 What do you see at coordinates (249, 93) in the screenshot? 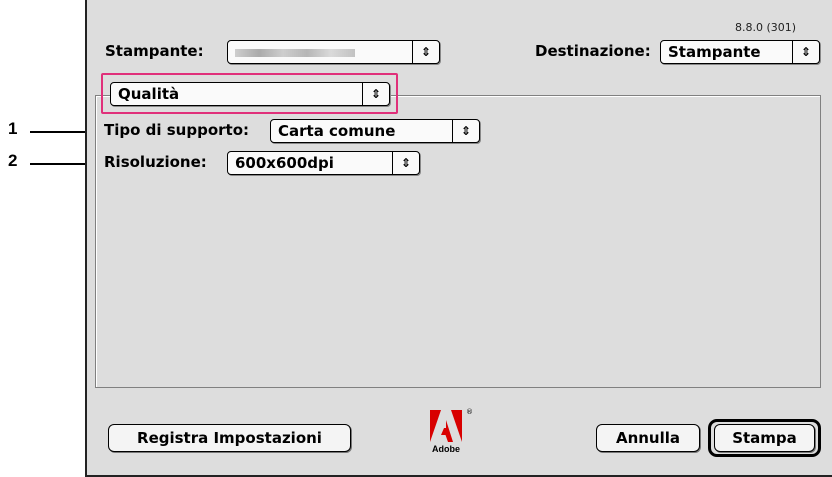
I see `highlight-box` at bounding box center [249, 93].